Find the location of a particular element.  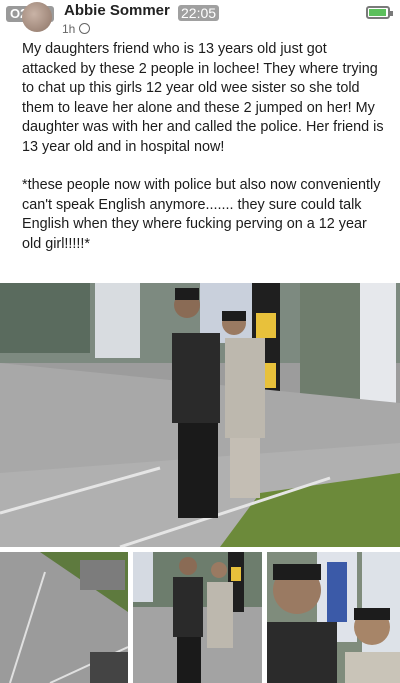

avatar is located at coordinates (37, 17).